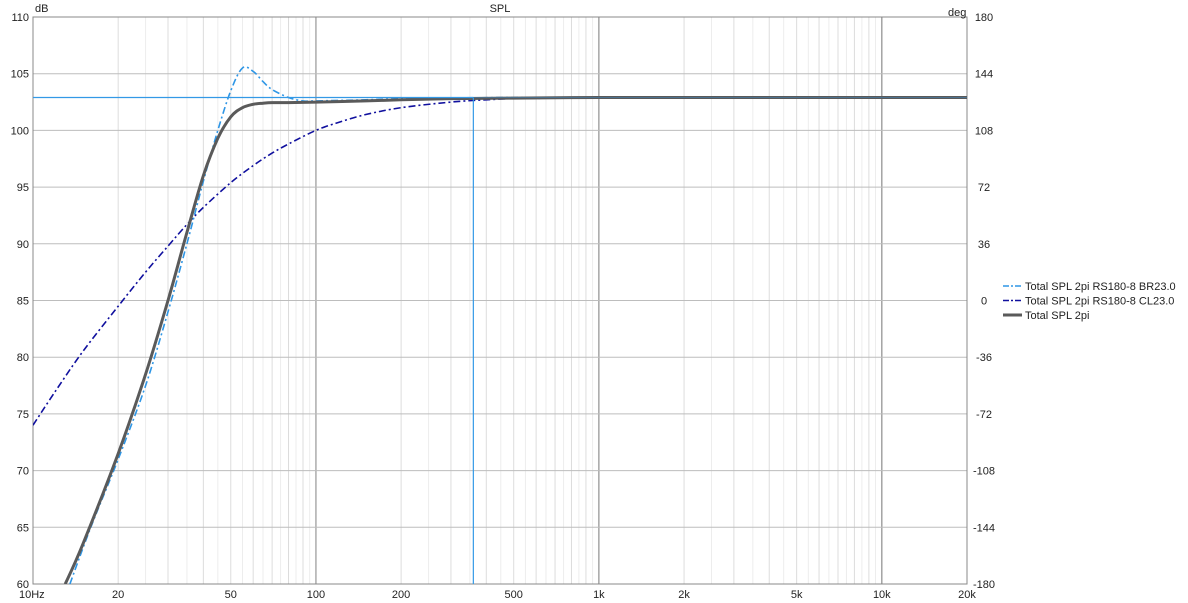 The image size is (1188, 603). What do you see at coordinates (984, 528) in the screenshot?
I see `y2-tick-label: -144` at bounding box center [984, 528].